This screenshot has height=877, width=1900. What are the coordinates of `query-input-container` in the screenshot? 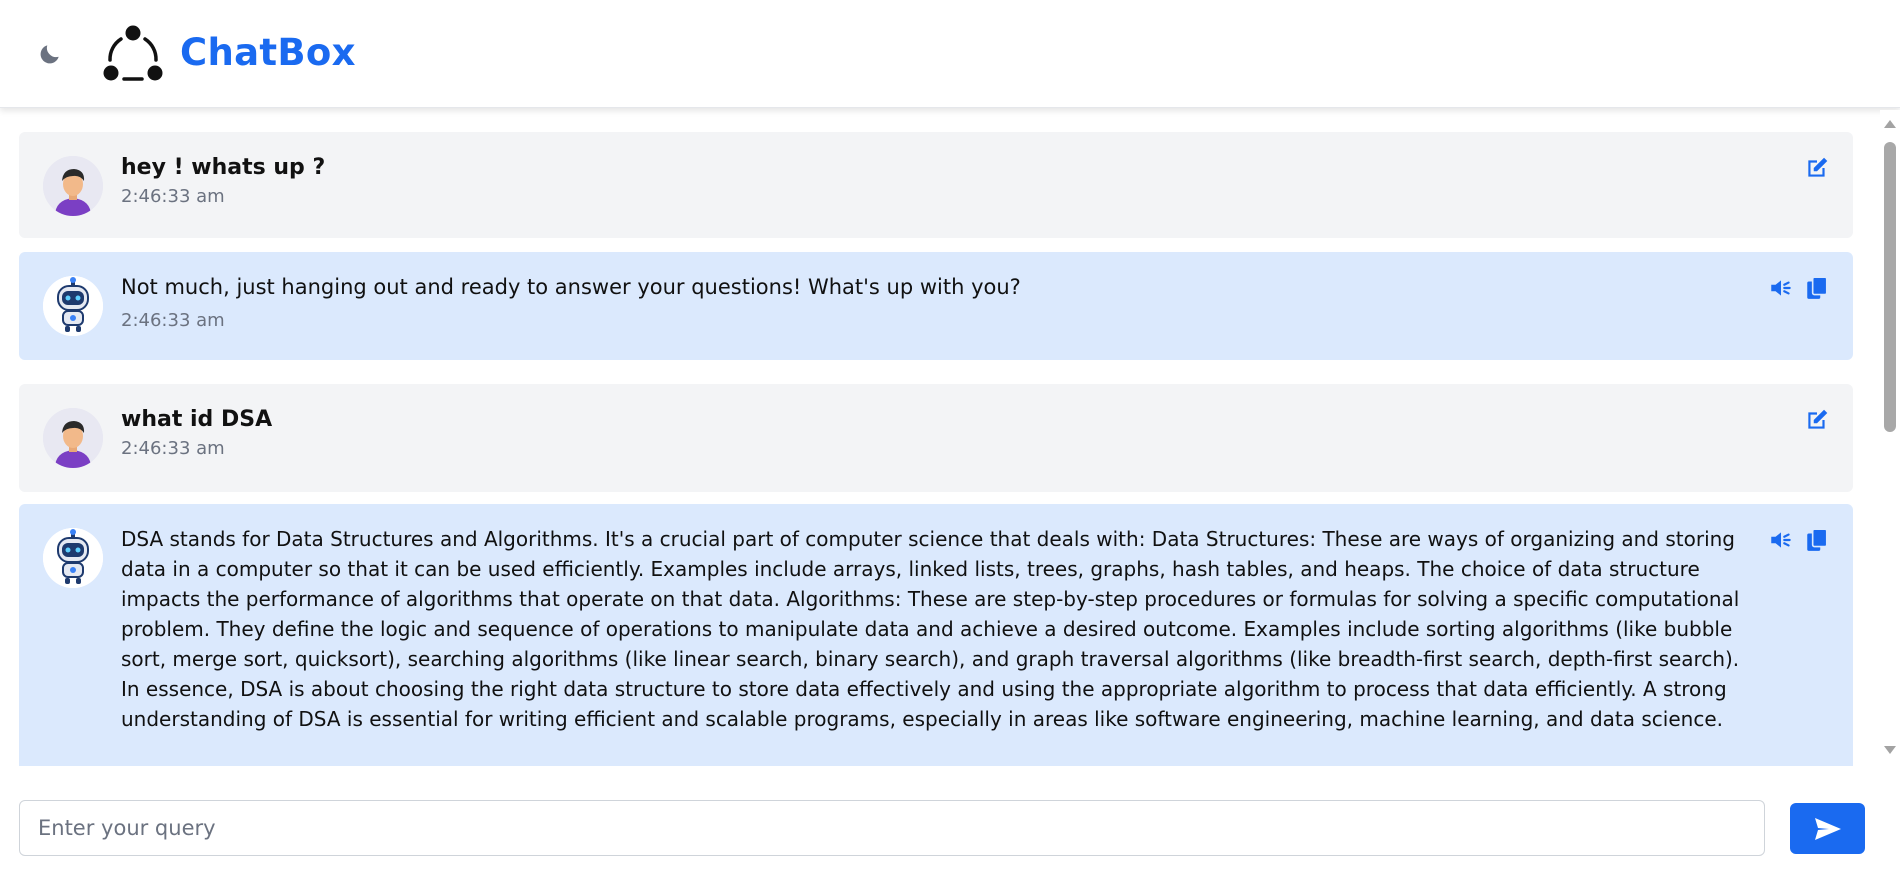 It's located at (892, 828).